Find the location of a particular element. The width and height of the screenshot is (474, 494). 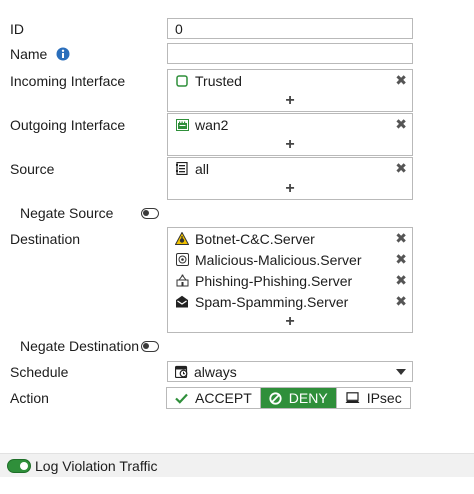

negate-source-label: Negate Source is located at coordinates (67, 213).